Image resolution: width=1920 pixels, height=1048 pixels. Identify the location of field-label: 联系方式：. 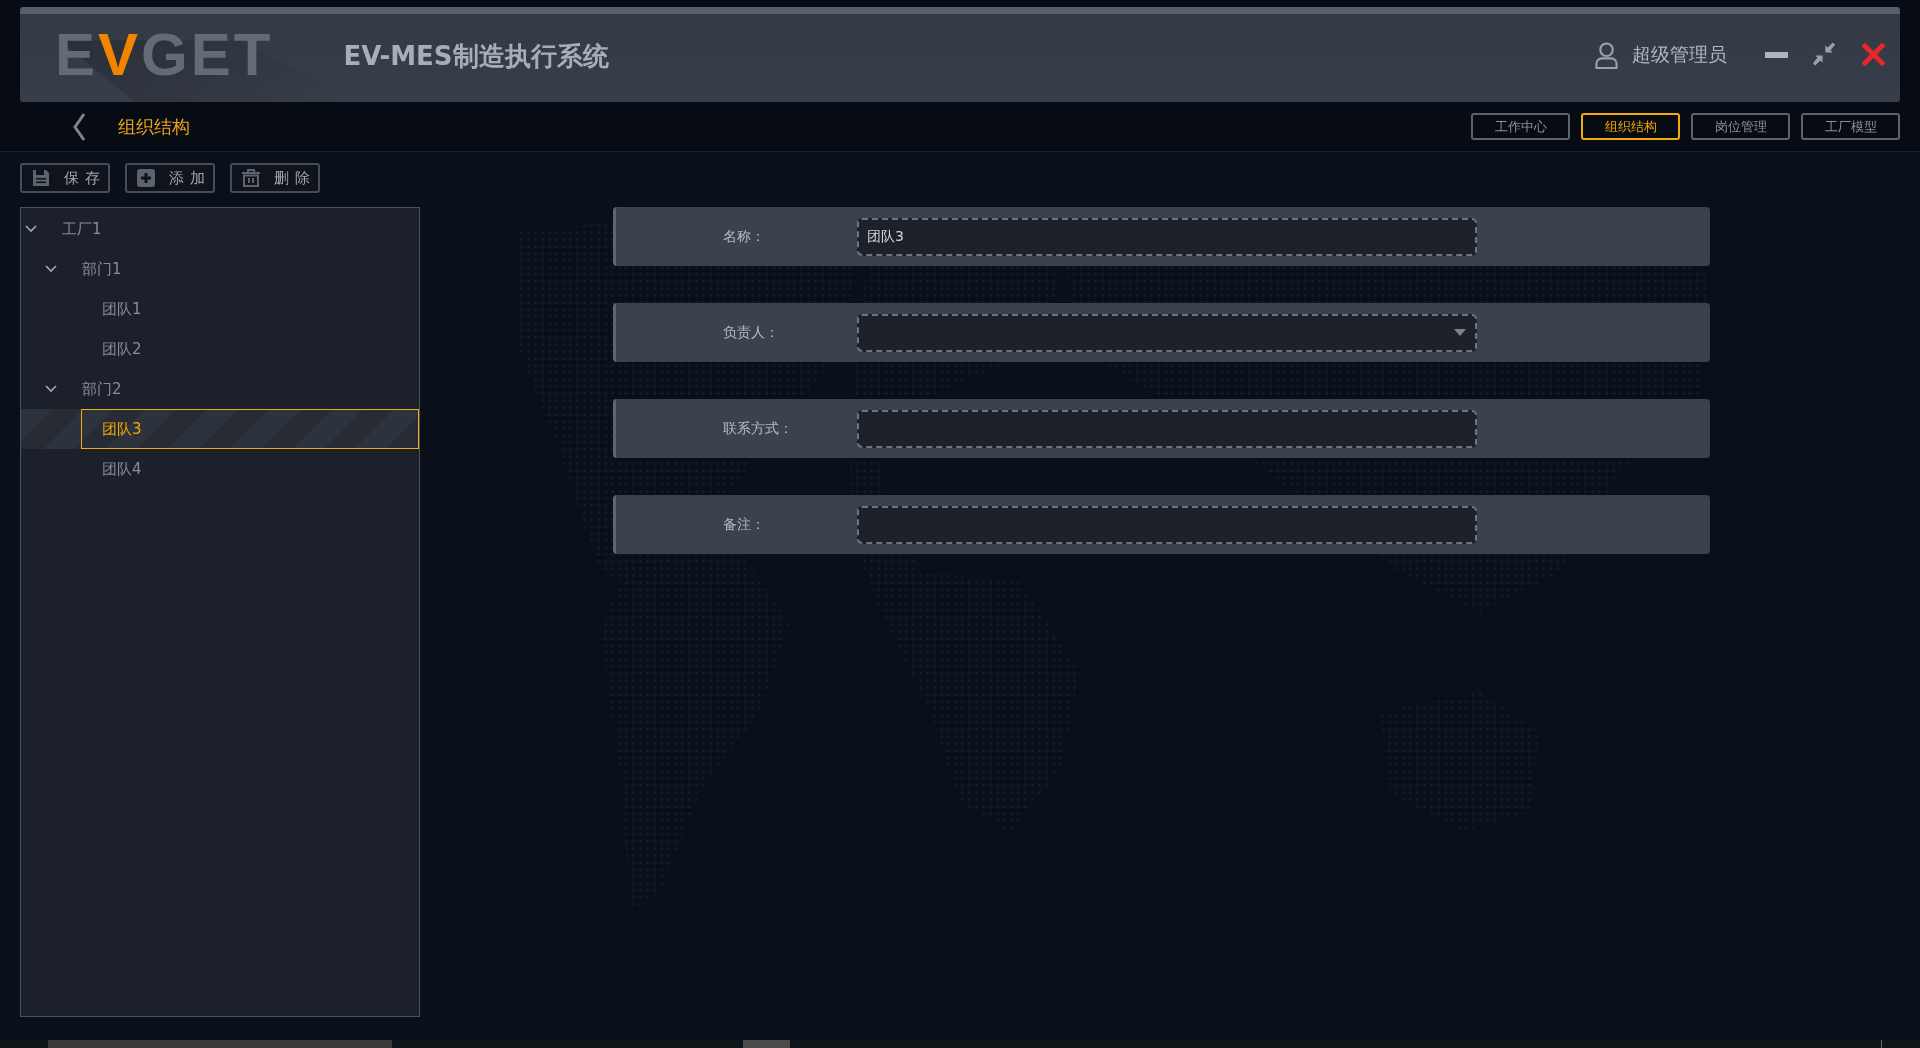
(758, 428).